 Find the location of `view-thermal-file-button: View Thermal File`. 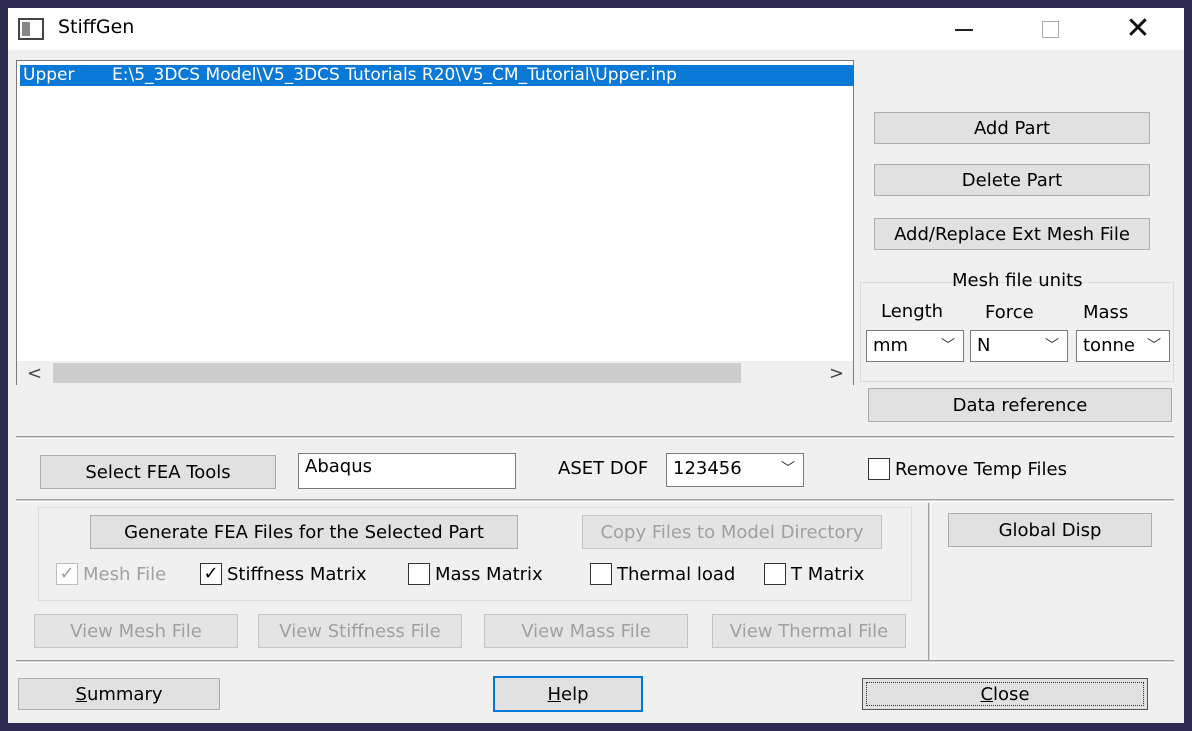

view-thermal-file-button: View Thermal File is located at coordinates (809, 631).